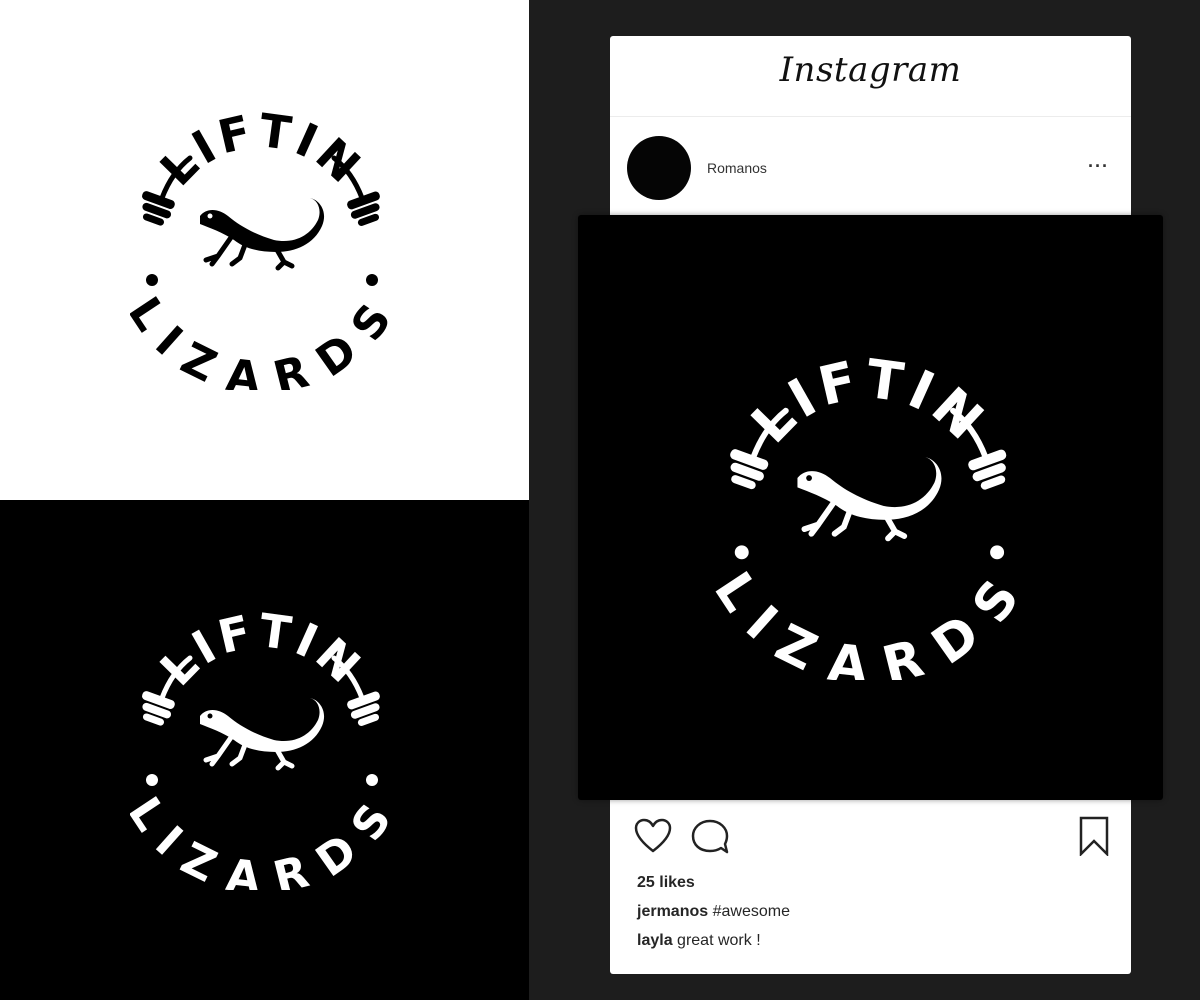 This screenshot has height=1000, width=1200. I want to click on comment-user: layla, so click(655, 940).